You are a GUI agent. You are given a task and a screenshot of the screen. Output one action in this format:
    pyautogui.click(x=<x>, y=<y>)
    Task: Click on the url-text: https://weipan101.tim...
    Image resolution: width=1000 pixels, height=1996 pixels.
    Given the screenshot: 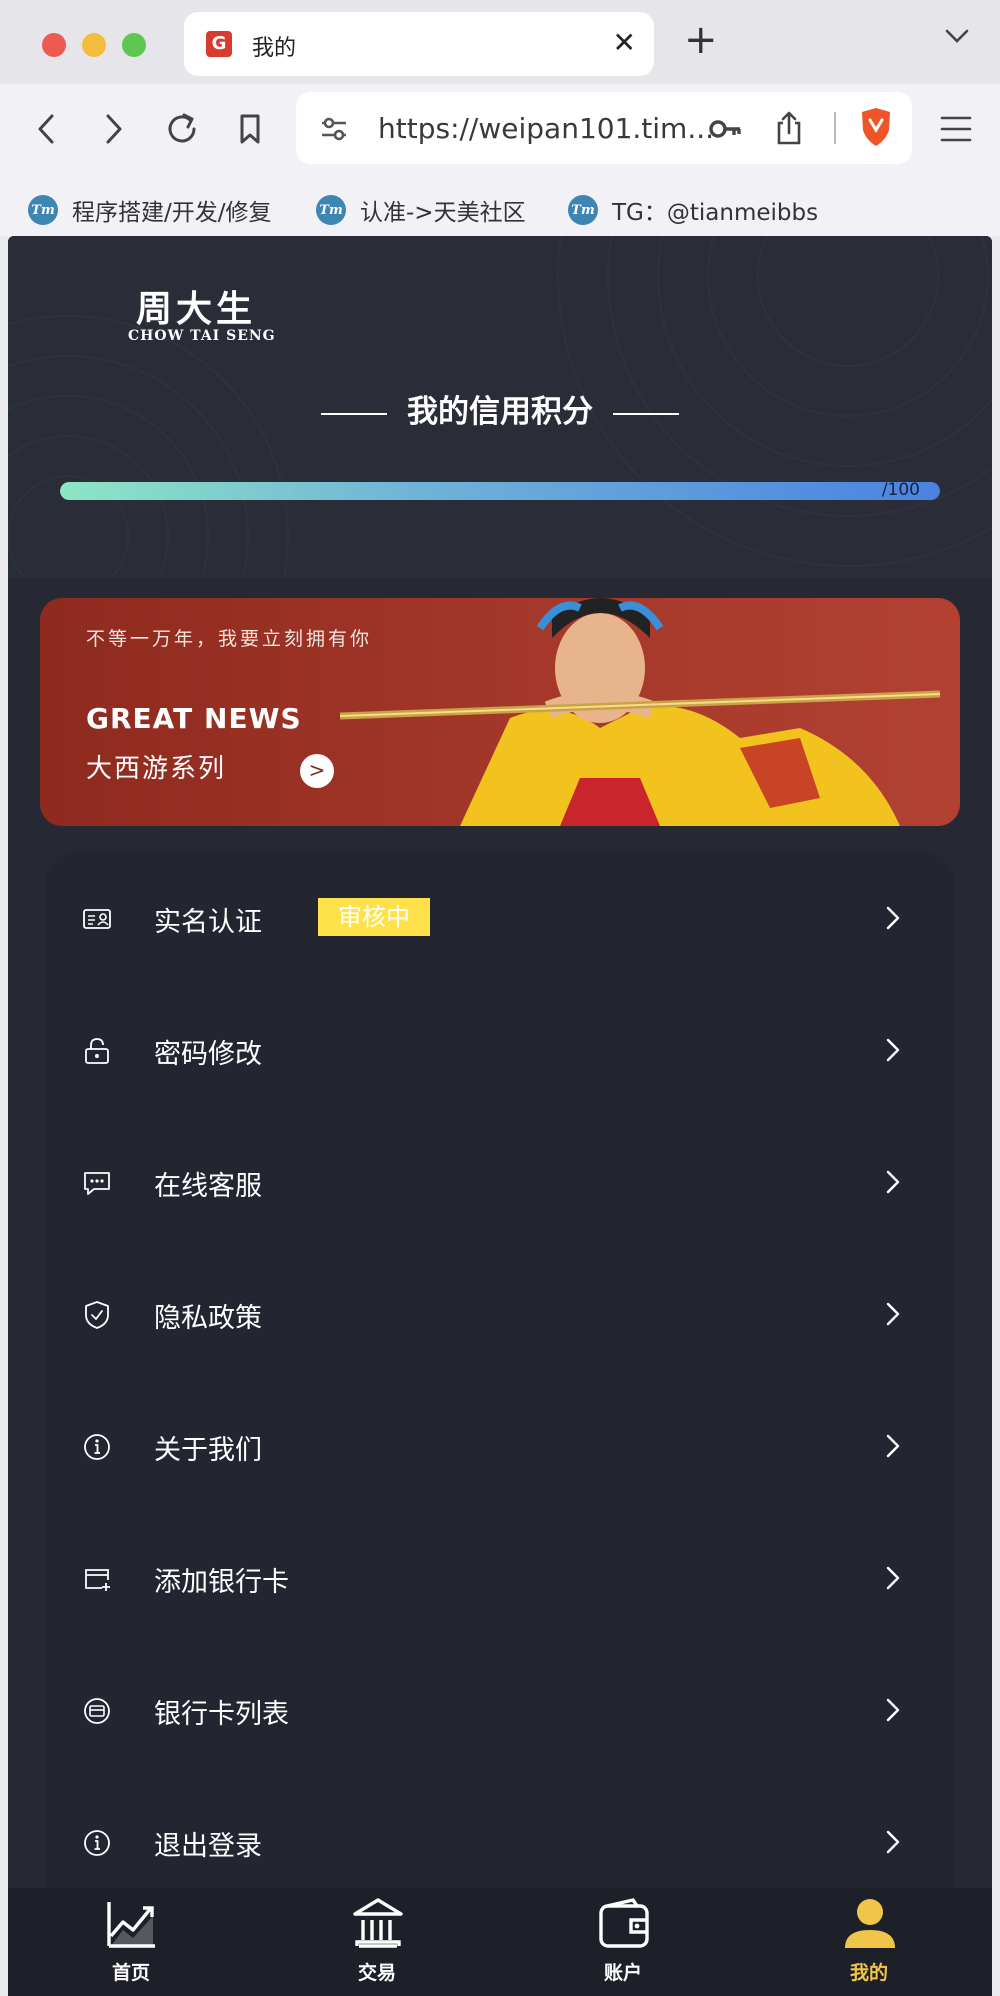 What is the action you would take?
    pyautogui.click(x=546, y=128)
    